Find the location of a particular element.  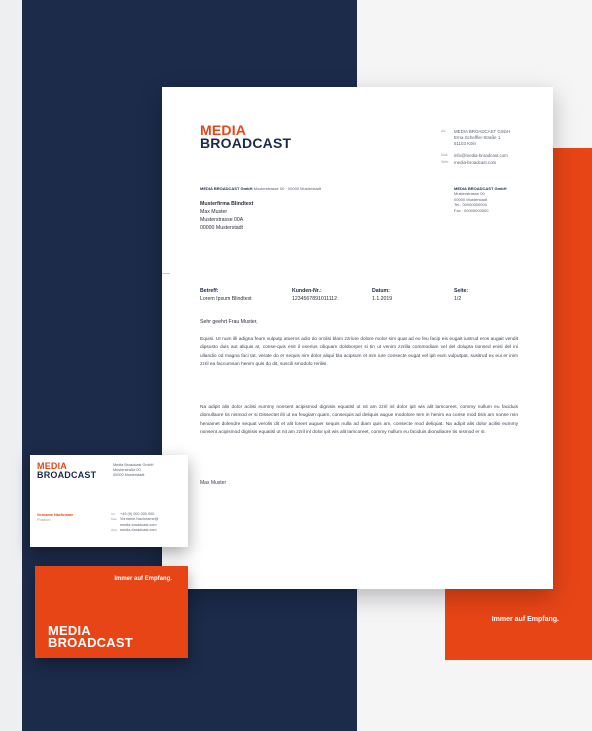

card-mail-domain: media-broadcast.com is located at coordinates (138, 524).